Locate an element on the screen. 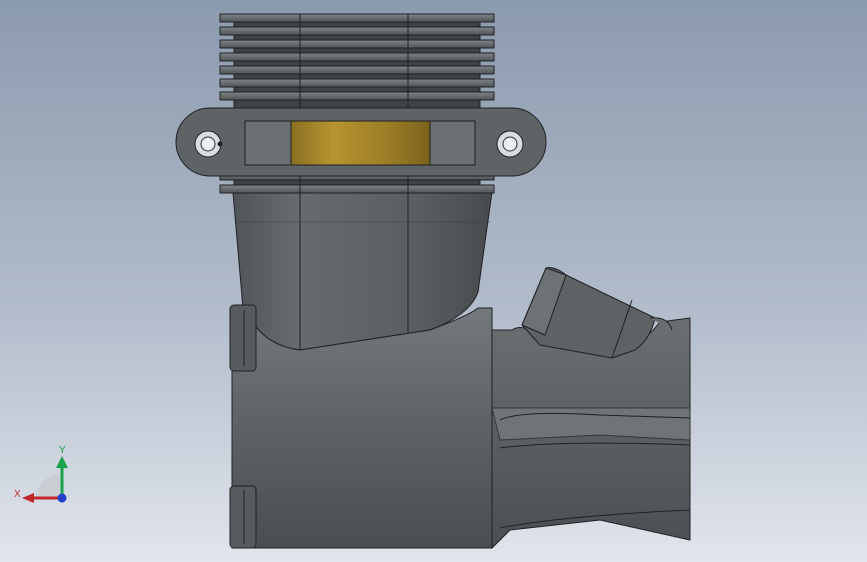 This screenshot has width=867, height=562. y-axis-arrow-icon is located at coordinates (62, 462).